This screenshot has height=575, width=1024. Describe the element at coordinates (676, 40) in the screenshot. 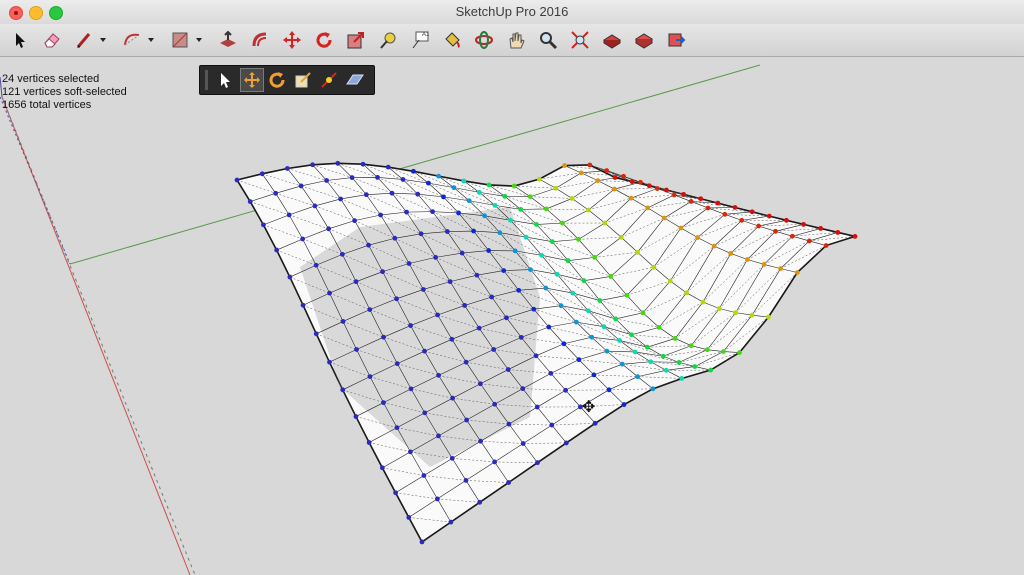

I see `share-model-icon` at that location.